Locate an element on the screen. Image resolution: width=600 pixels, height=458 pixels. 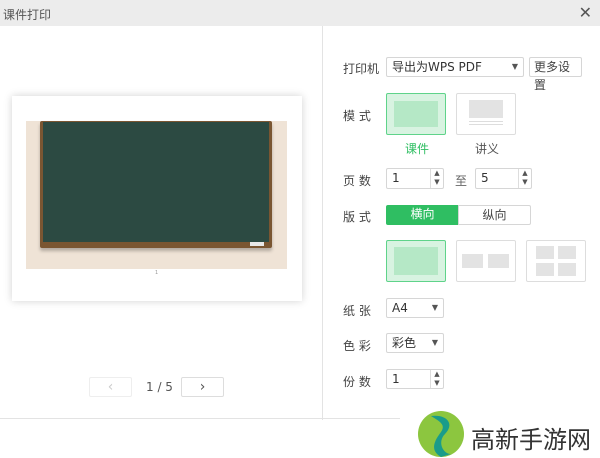
printer-select: 导出为WPS PDF ▼ is located at coordinates (455, 67).